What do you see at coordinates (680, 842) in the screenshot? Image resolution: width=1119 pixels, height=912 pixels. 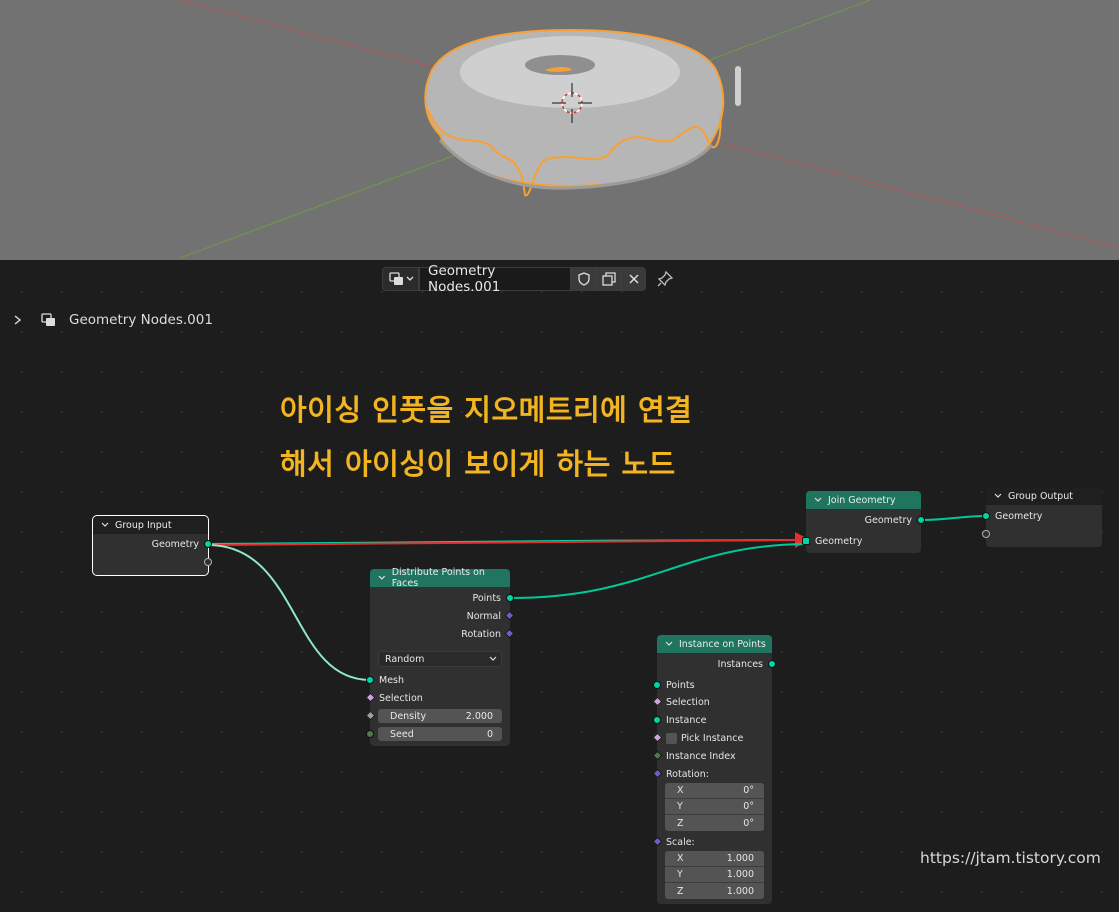 I see `socket-label: Scale:` at bounding box center [680, 842].